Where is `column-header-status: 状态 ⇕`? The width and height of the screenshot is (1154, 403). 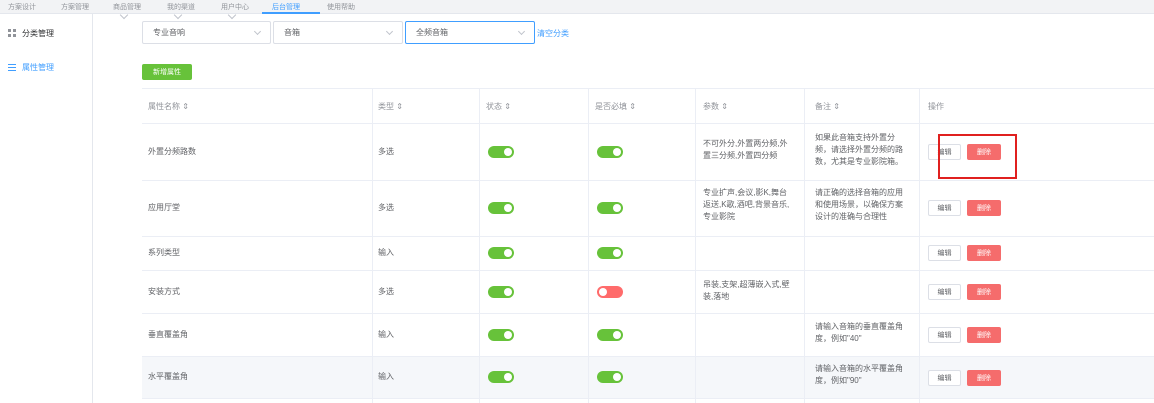
column-header-status: 状态 ⇕ is located at coordinates (498, 106).